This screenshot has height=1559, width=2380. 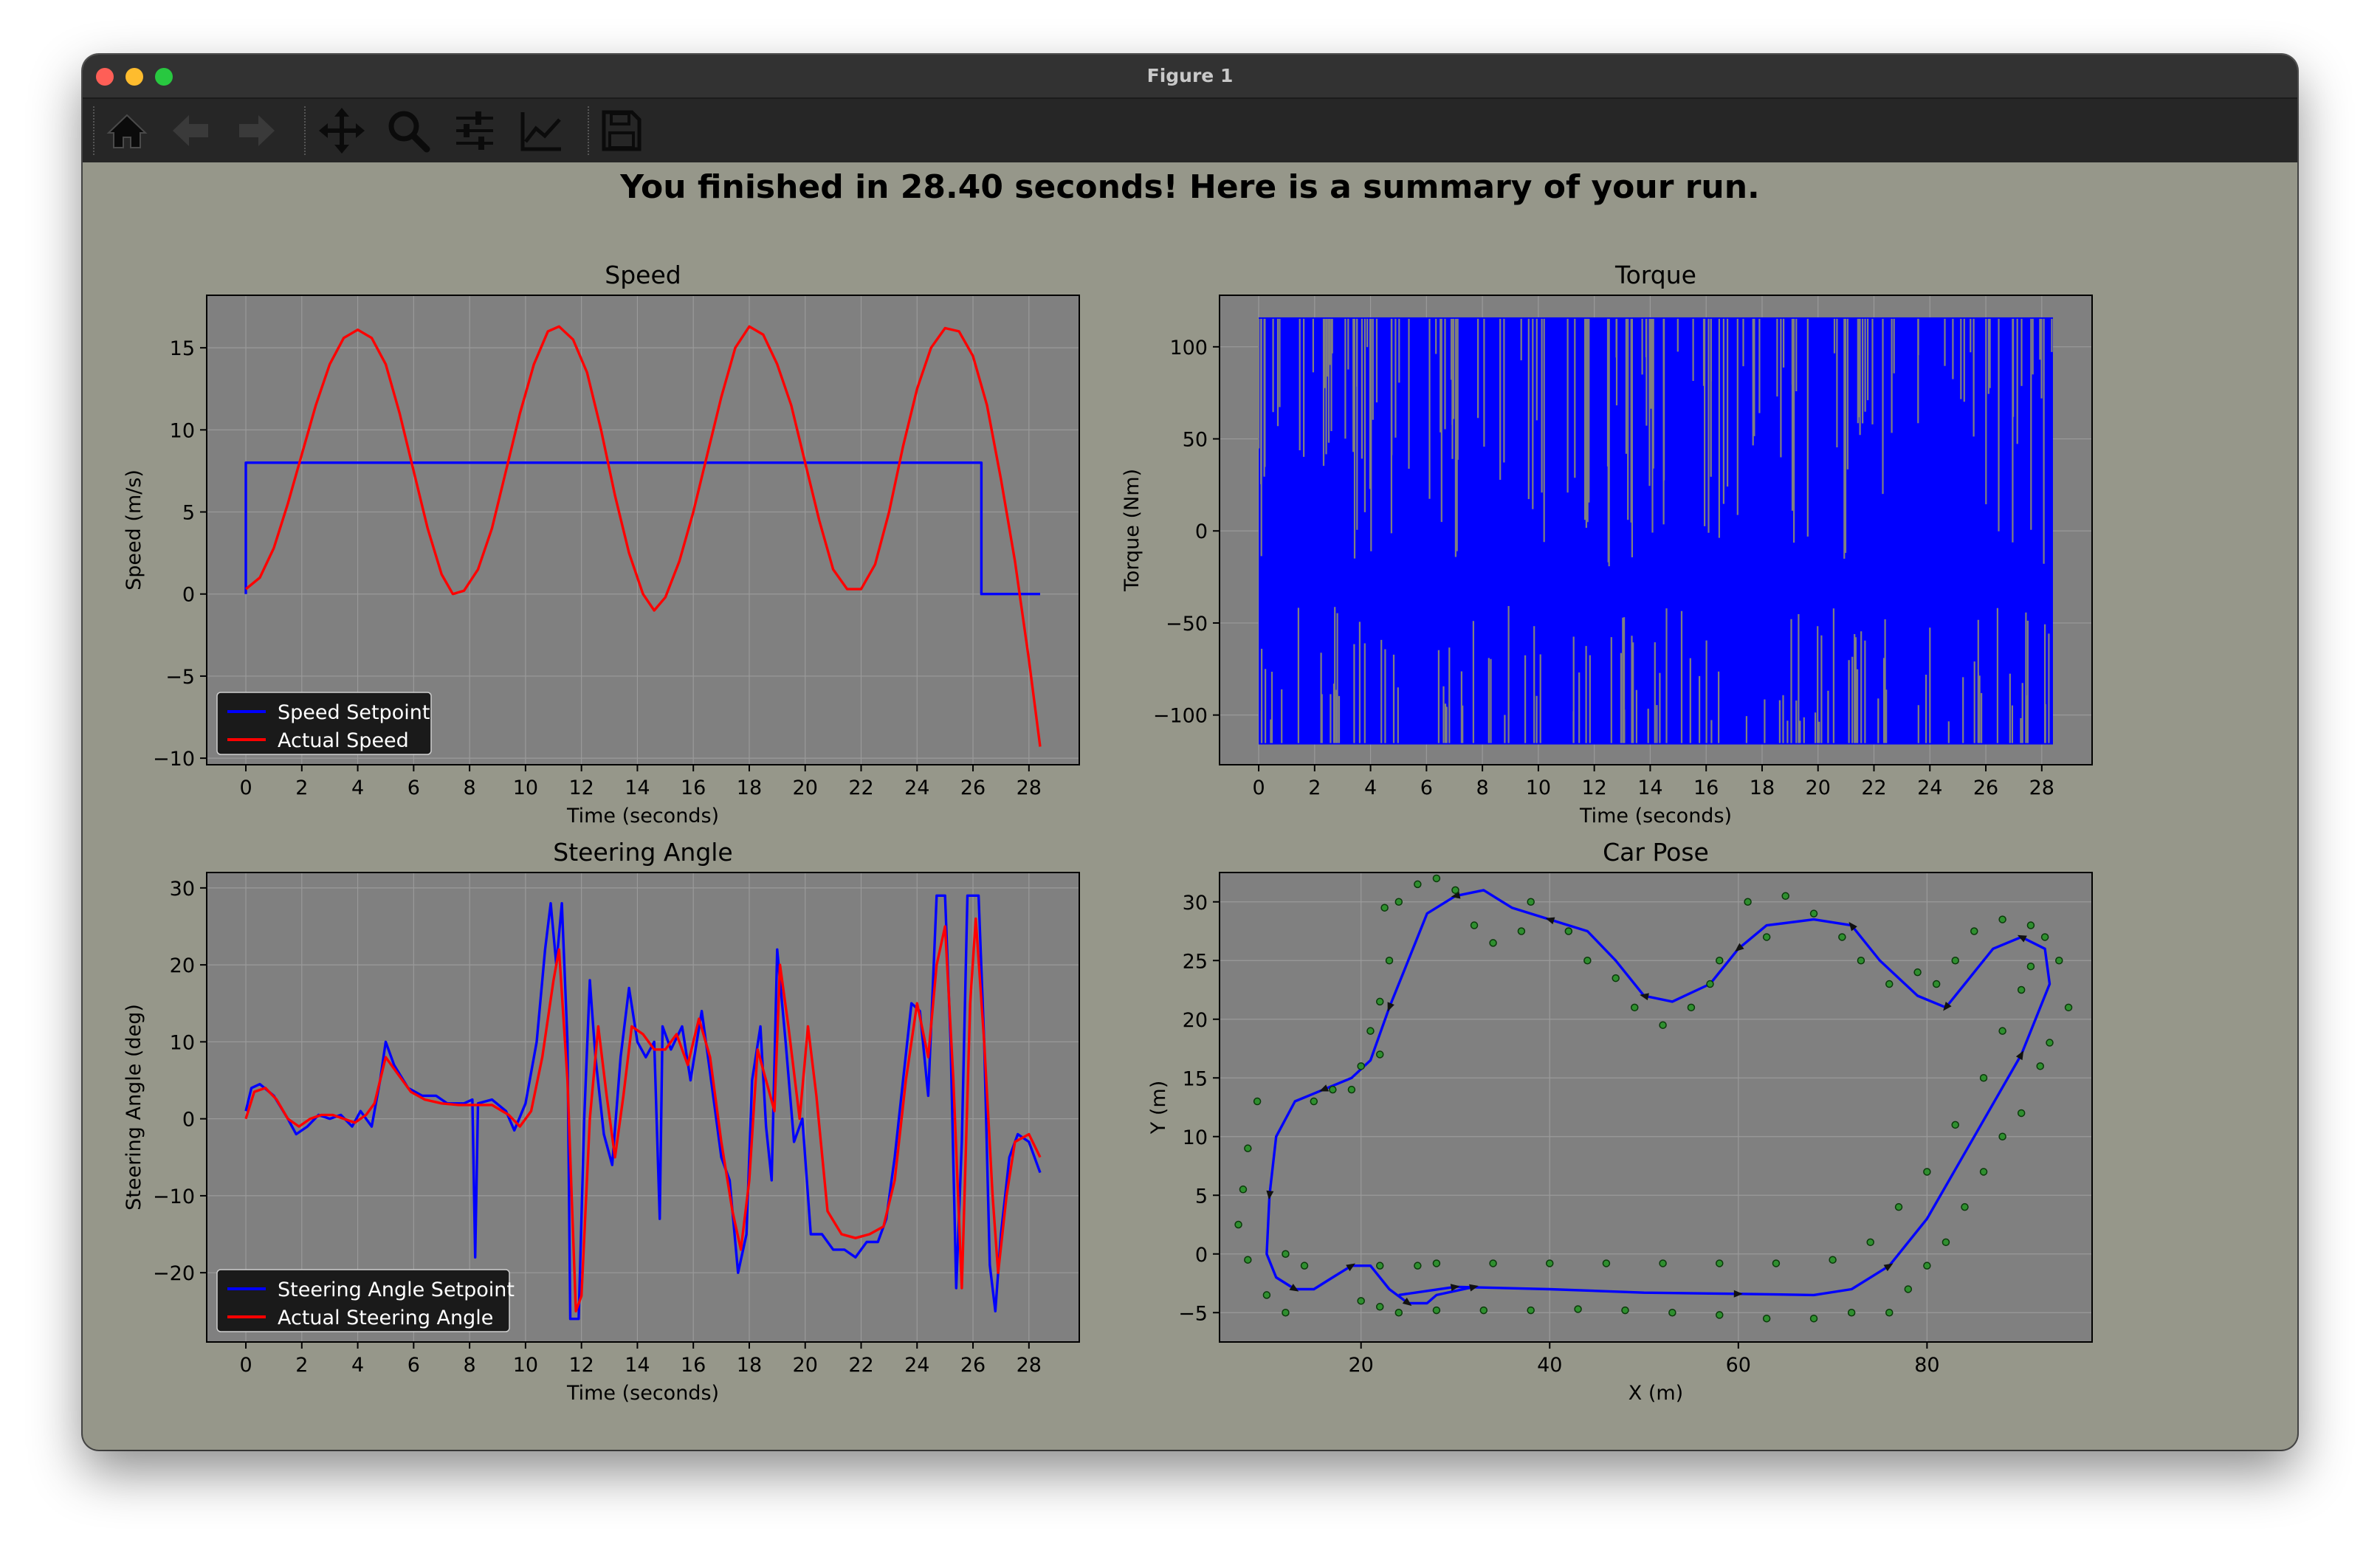 I want to click on x-tick-label: 4, so click(x=1371, y=788).